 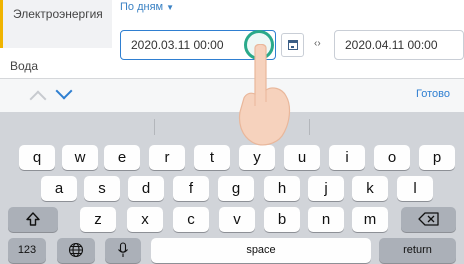 I want to click on shift-icon, so click(x=33, y=219).